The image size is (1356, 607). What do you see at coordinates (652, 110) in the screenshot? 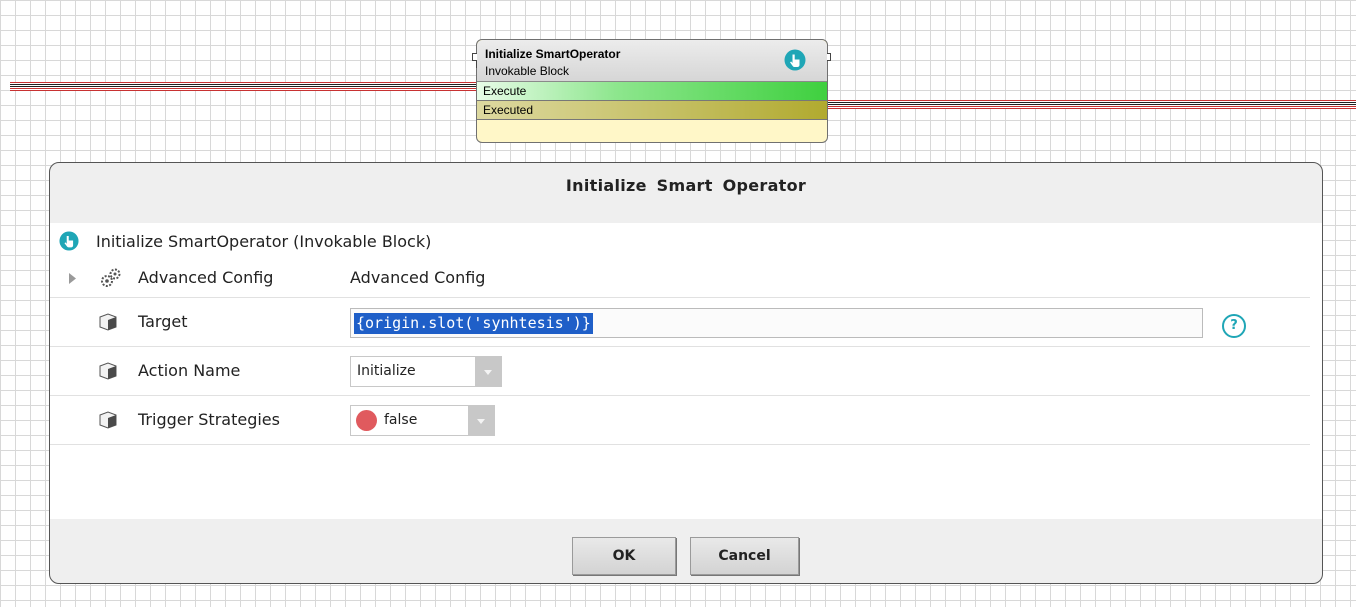
I see `slot-executed: Executed` at bounding box center [652, 110].